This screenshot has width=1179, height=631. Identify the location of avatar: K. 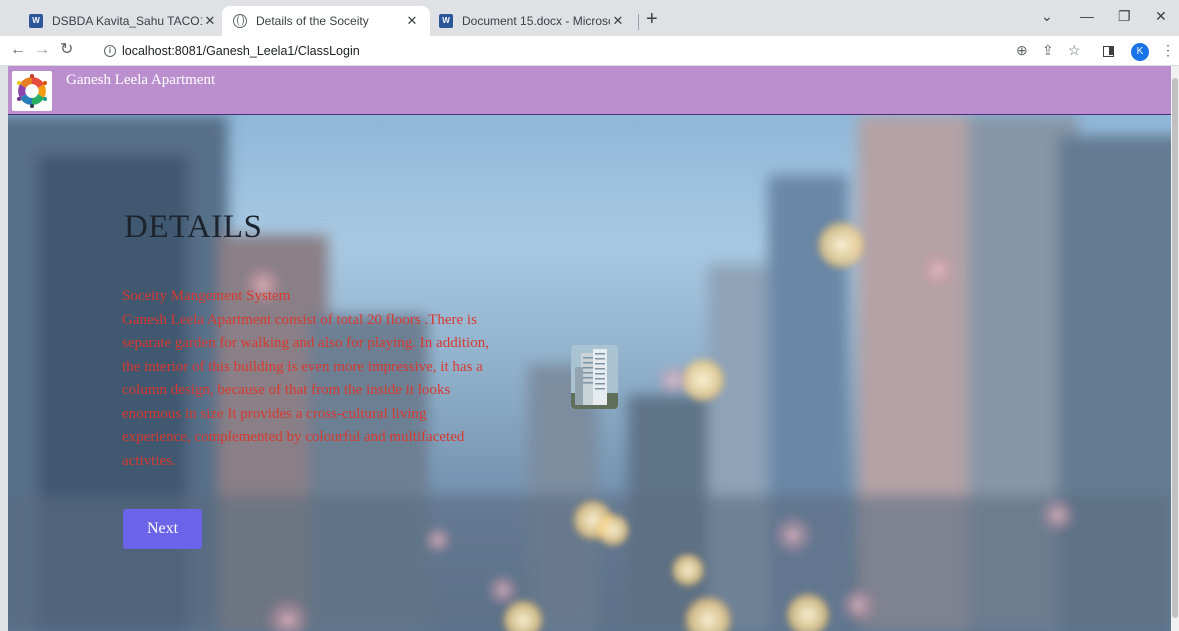
(1140, 52).